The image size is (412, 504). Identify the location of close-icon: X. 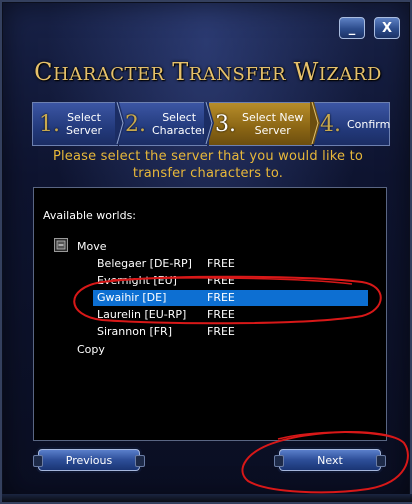
(387, 28).